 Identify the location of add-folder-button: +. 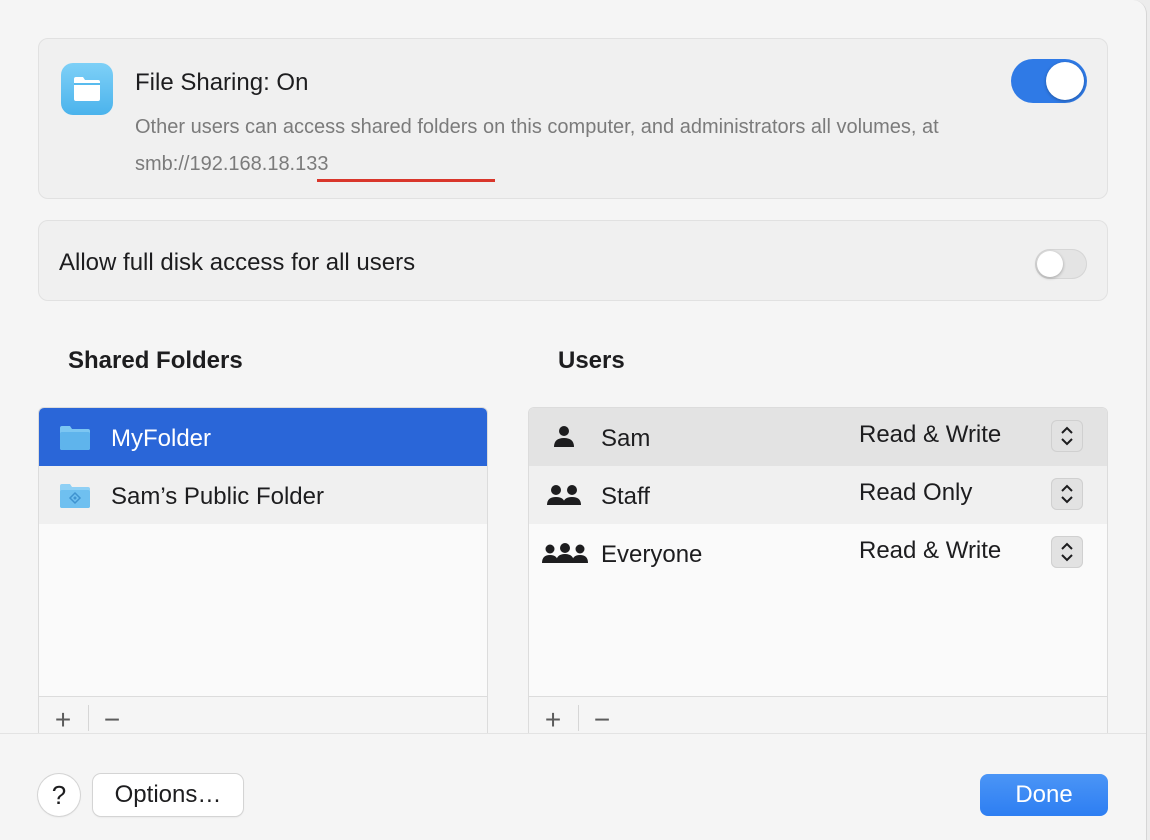
(63, 720).